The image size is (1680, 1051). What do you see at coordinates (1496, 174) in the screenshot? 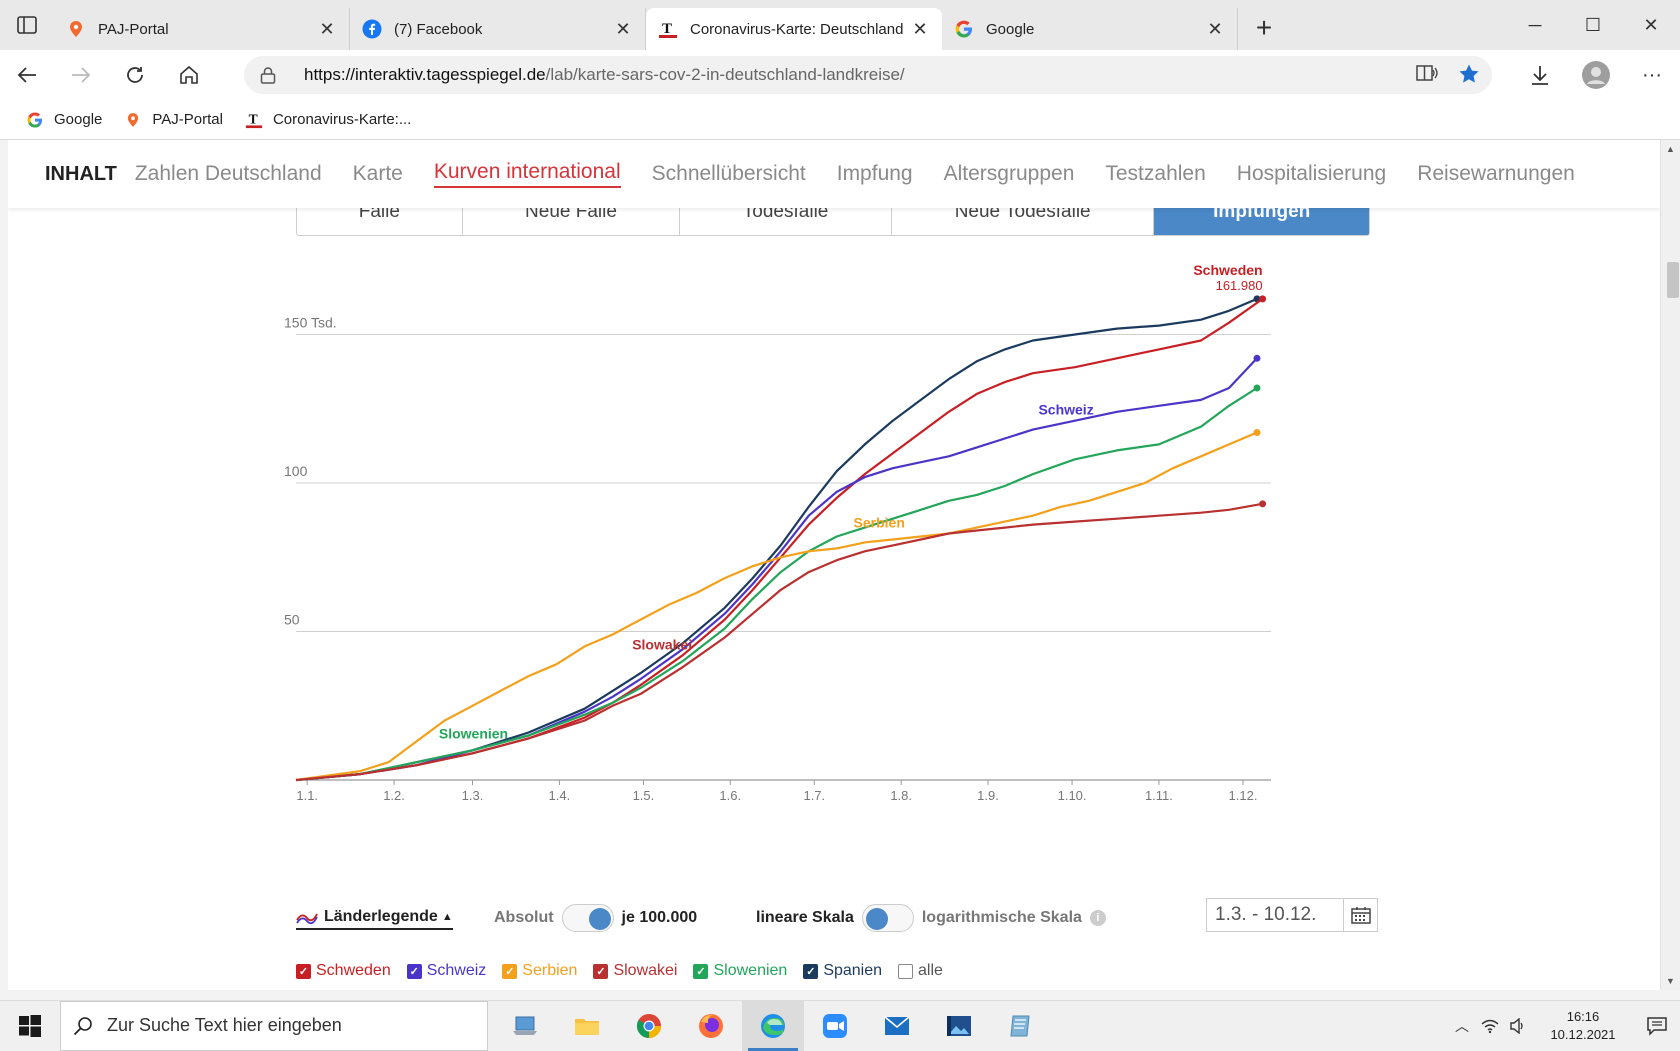
I see `nav-item-reisewarnungen: Reisewarnungen` at bounding box center [1496, 174].